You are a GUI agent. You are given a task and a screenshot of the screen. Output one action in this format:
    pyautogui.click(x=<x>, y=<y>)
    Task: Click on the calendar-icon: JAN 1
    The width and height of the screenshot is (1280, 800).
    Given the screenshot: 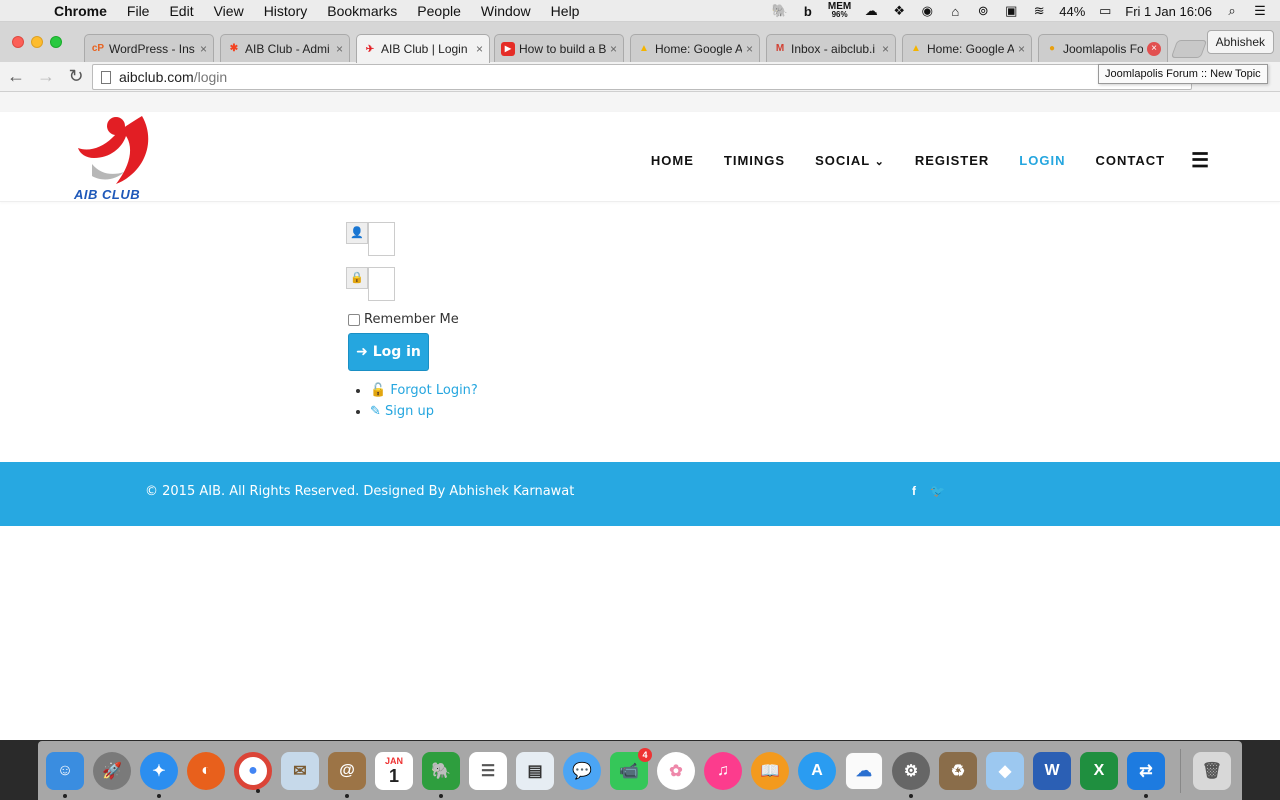 What is the action you would take?
    pyautogui.click(x=394, y=770)
    